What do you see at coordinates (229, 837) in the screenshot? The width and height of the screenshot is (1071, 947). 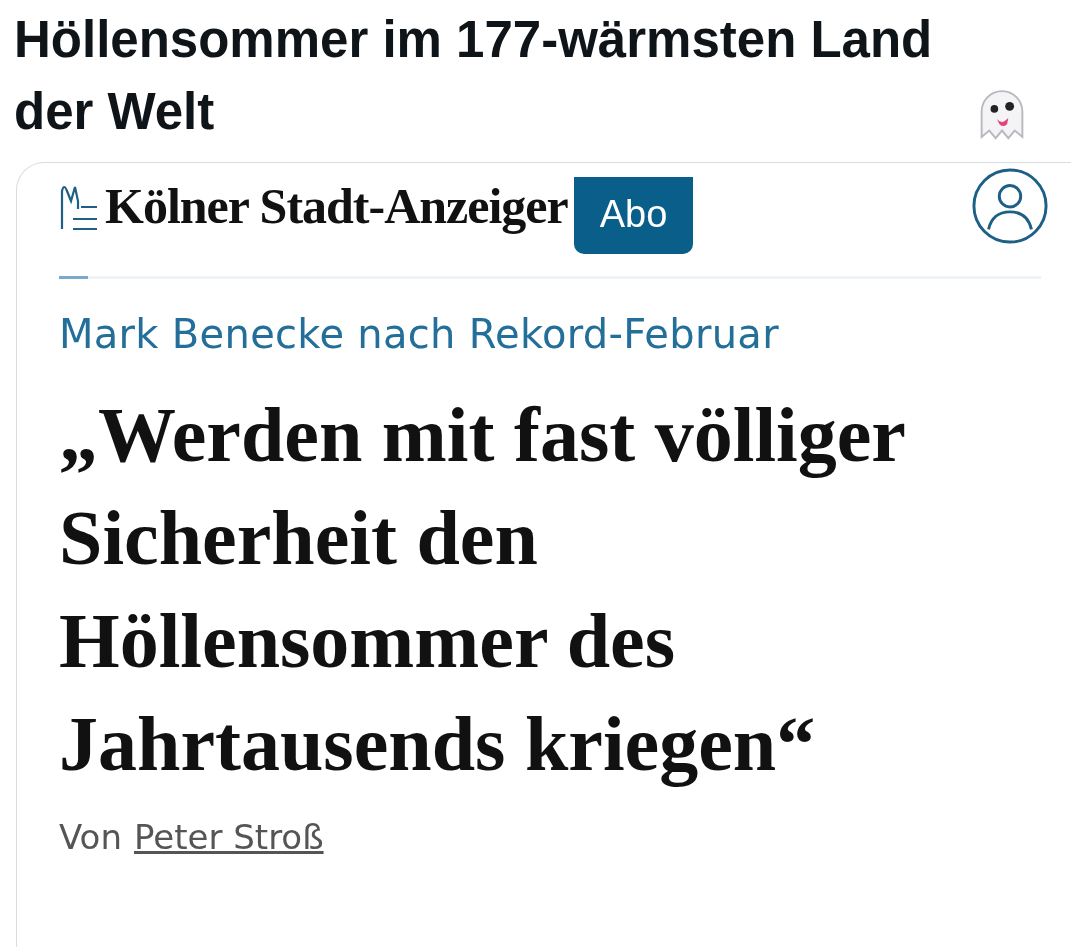 I see `author-link: Peter Stroß` at bounding box center [229, 837].